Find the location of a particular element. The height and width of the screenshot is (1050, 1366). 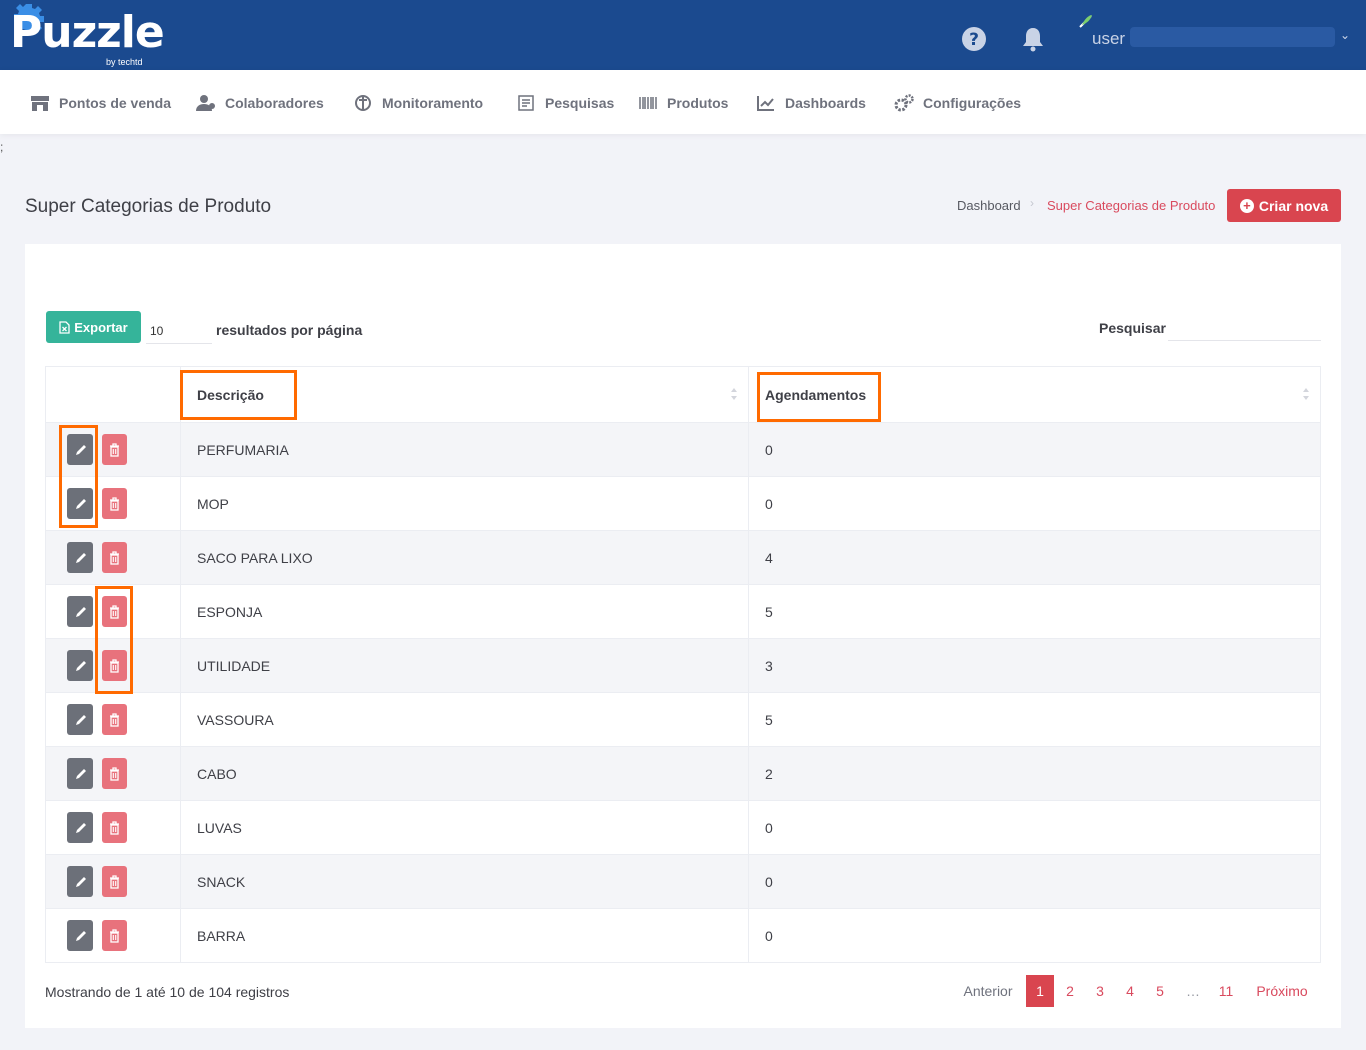

table-row: UTILIDADE 3 is located at coordinates (683, 665).